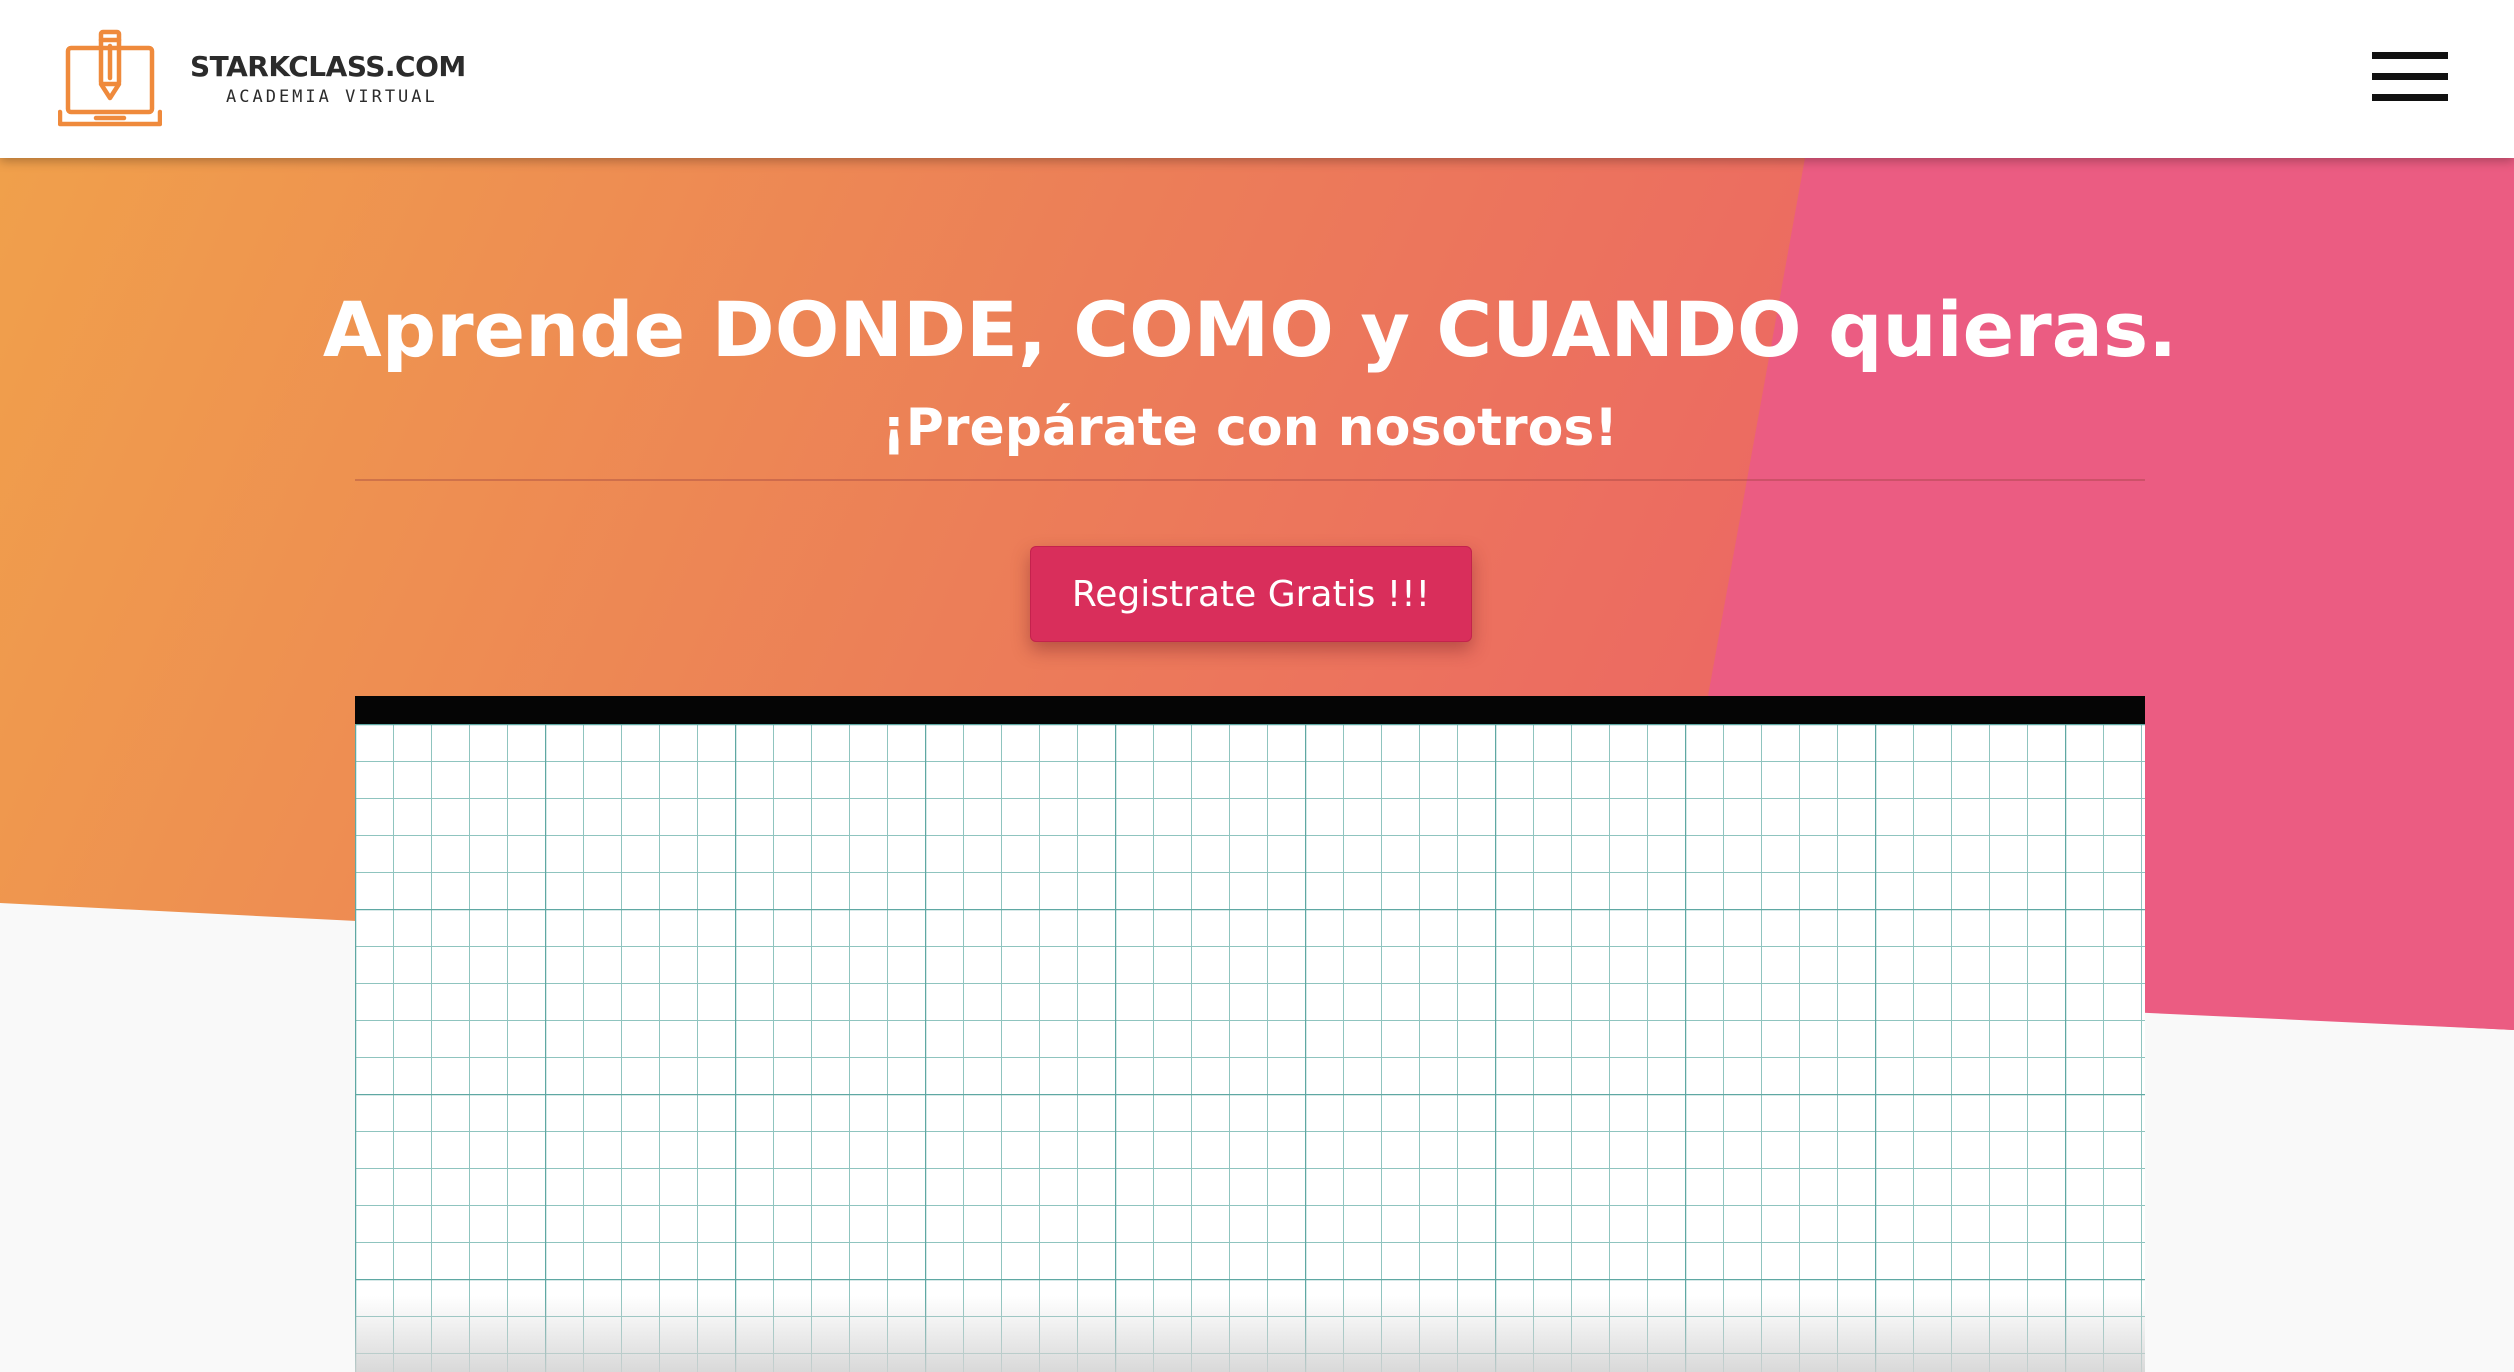 This screenshot has height=1372, width=2514. Describe the element at coordinates (1250, 1334) in the screenshot. I see `video-bottom-shade` at that location.